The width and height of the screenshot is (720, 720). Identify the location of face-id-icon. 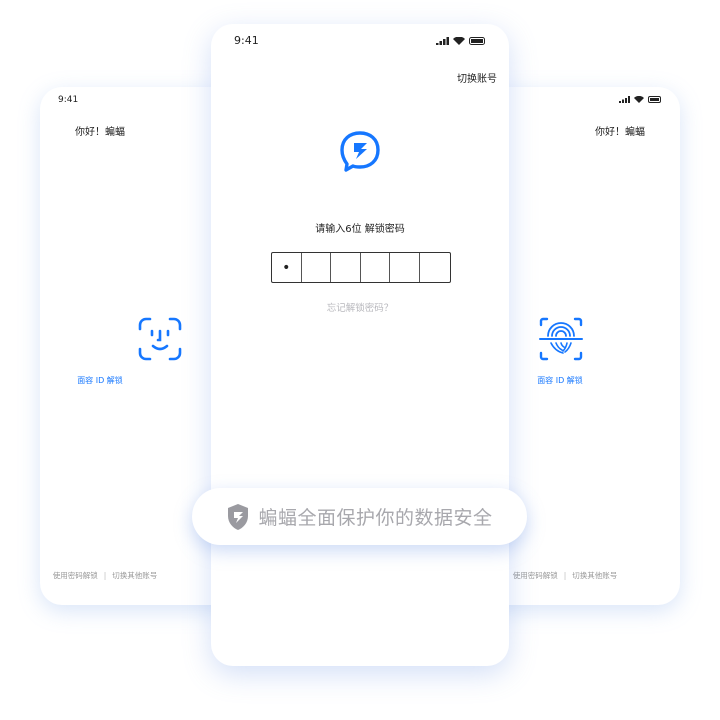
(160, 341).